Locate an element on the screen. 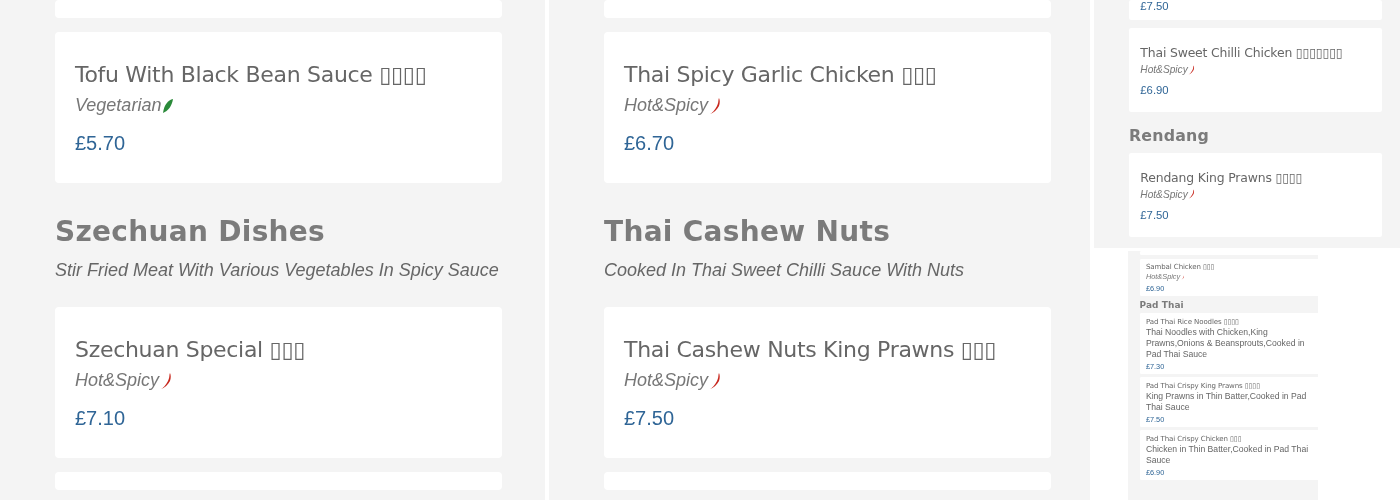 The image size is (1400, 500). price: £5.70 is located at coordinates (101, 143).